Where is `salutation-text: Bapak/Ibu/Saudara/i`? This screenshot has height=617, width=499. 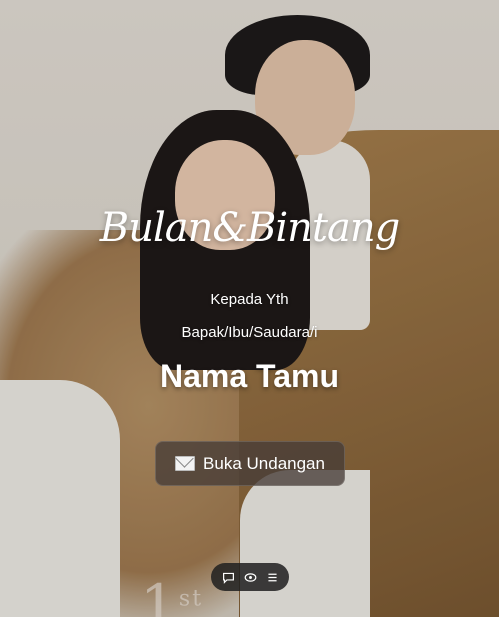 salutation-text: Bapak/Ibu/Saudara/i is located at coordinates (249, 332).